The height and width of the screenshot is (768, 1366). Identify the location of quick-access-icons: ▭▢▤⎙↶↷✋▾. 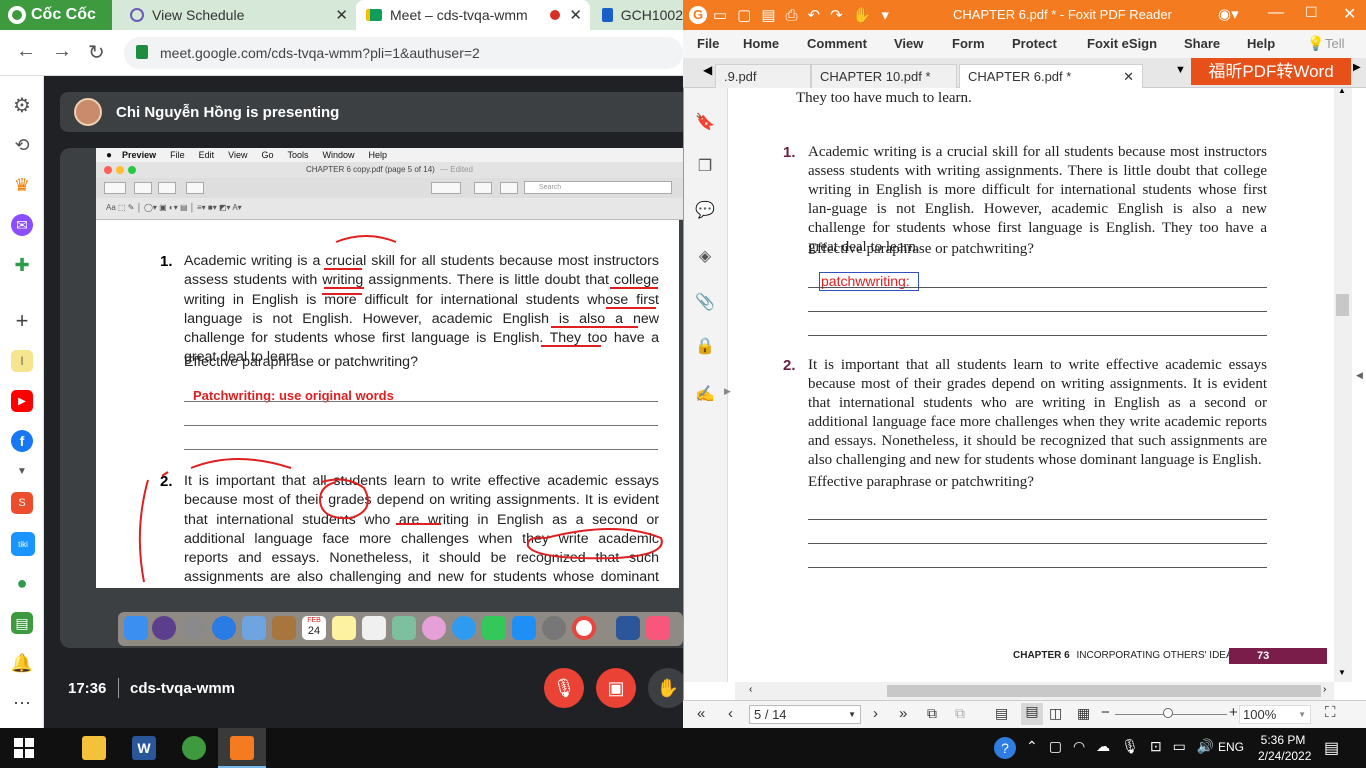
(806, 15).